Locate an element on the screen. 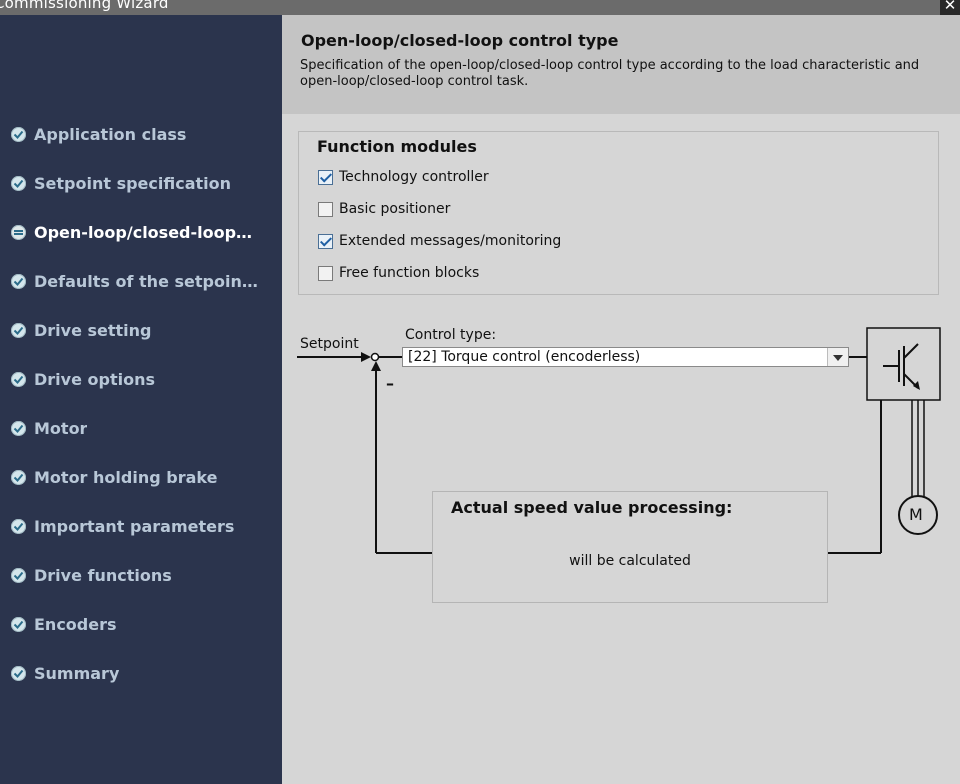 This screenshot has height=784, width=960. speed-box-value: will be calculated is located at coordinates (630, 561).